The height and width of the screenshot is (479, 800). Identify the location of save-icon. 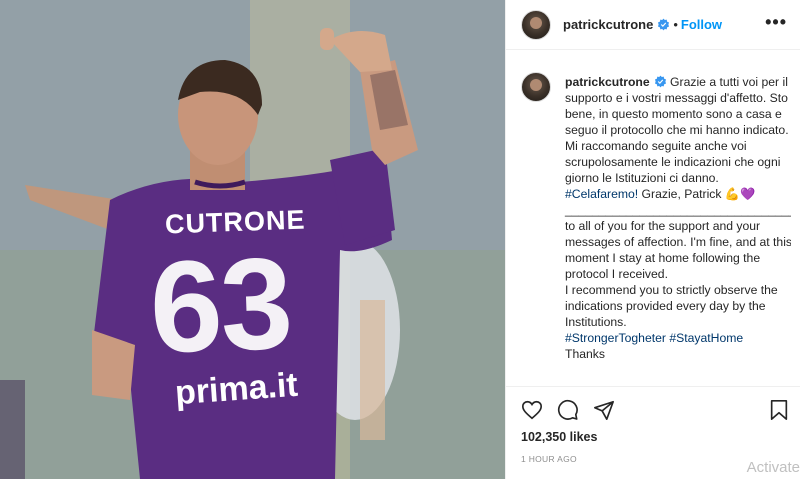
(779, 410).